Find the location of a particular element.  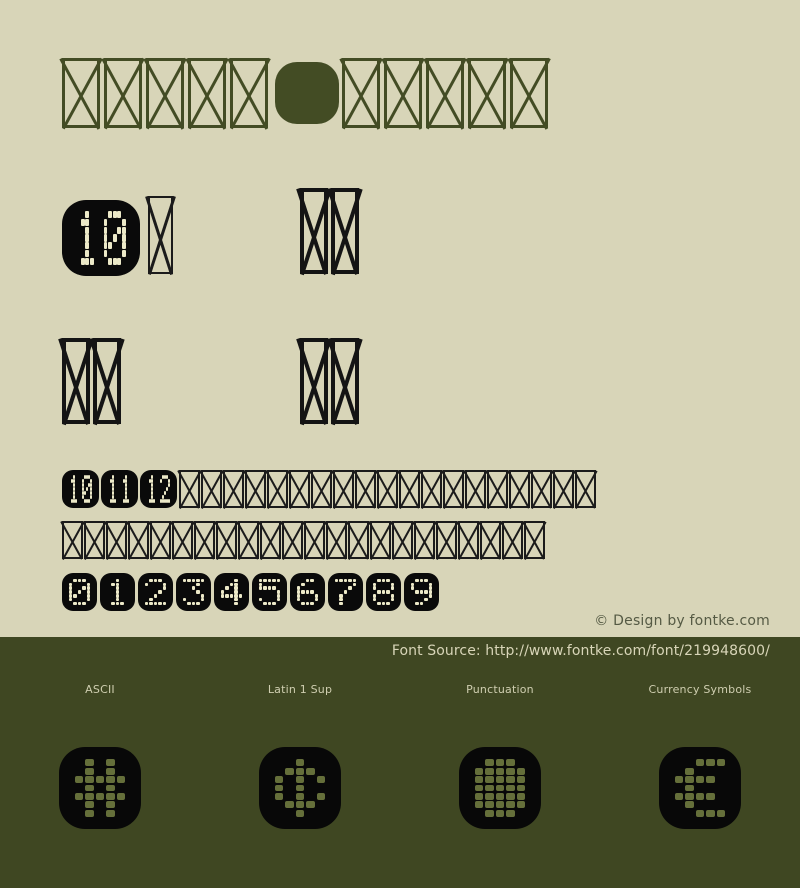

category-column-1: Latin 1 Sup is located at coordinates (300, 689).